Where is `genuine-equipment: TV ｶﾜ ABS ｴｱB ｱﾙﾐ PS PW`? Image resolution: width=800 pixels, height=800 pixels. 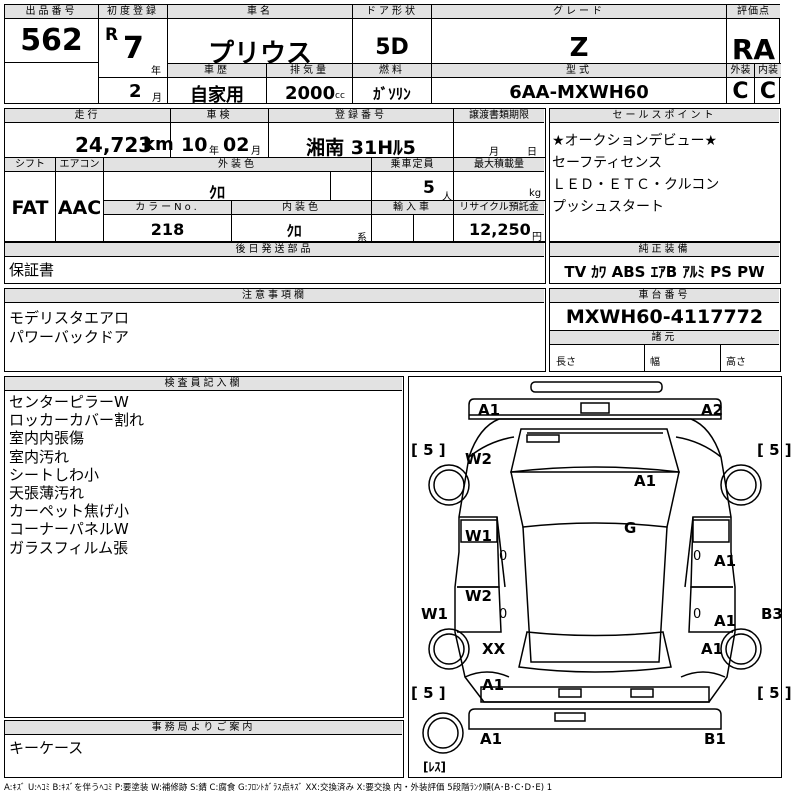 genuine-equipment: TV ｶﾜ ABS ｴｱB ｱﾙﾐ PS PW is located at coordinates (664, 272).